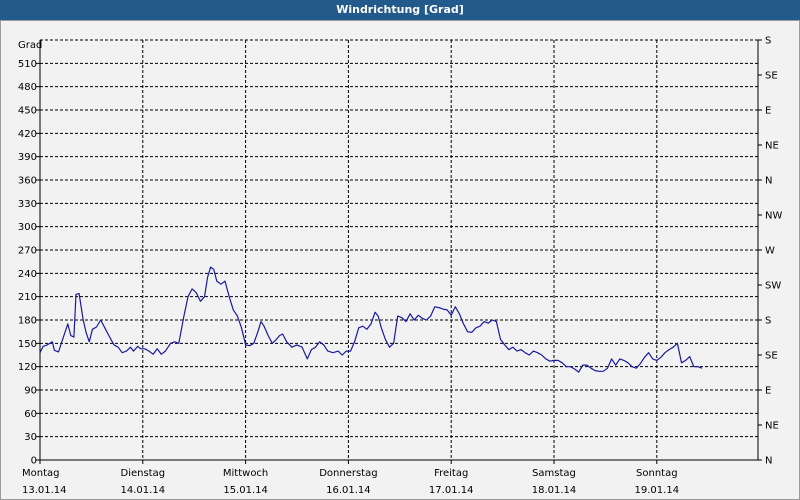 This screenshot has width=800, height=500. Describe the element at coordinates (40, 473) in the screenshot. I see `day-name-label: Montag` at that location.